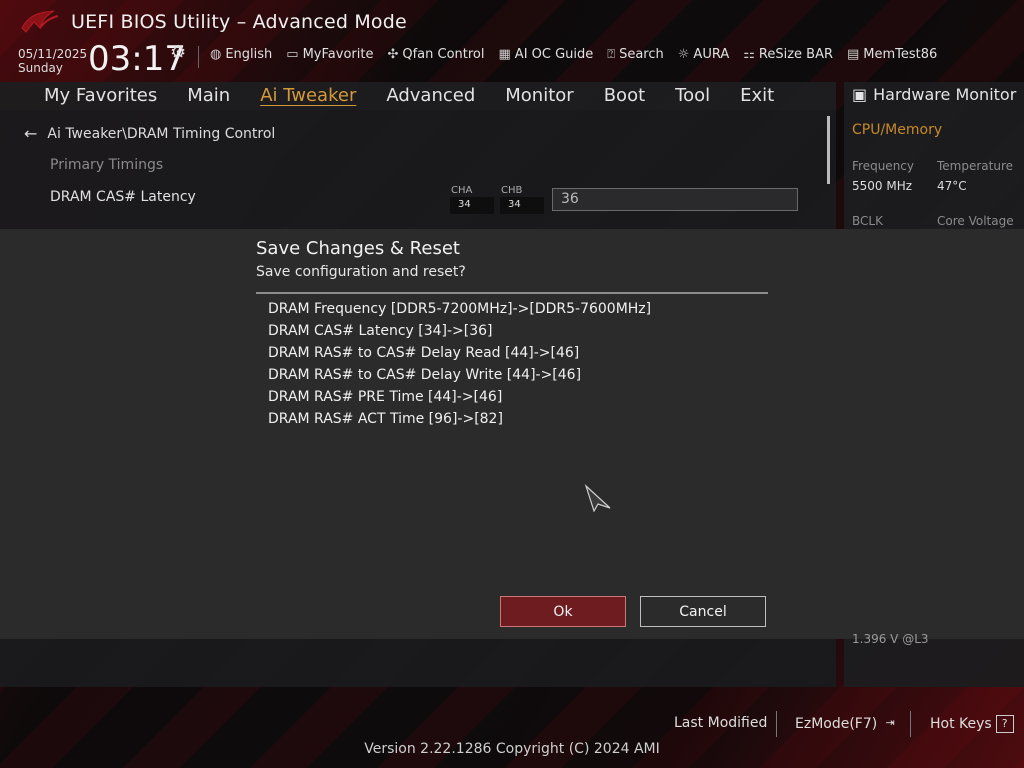  I want to click on hardware-monitor-title-text: Hardware Monitor, so click(945, 94).